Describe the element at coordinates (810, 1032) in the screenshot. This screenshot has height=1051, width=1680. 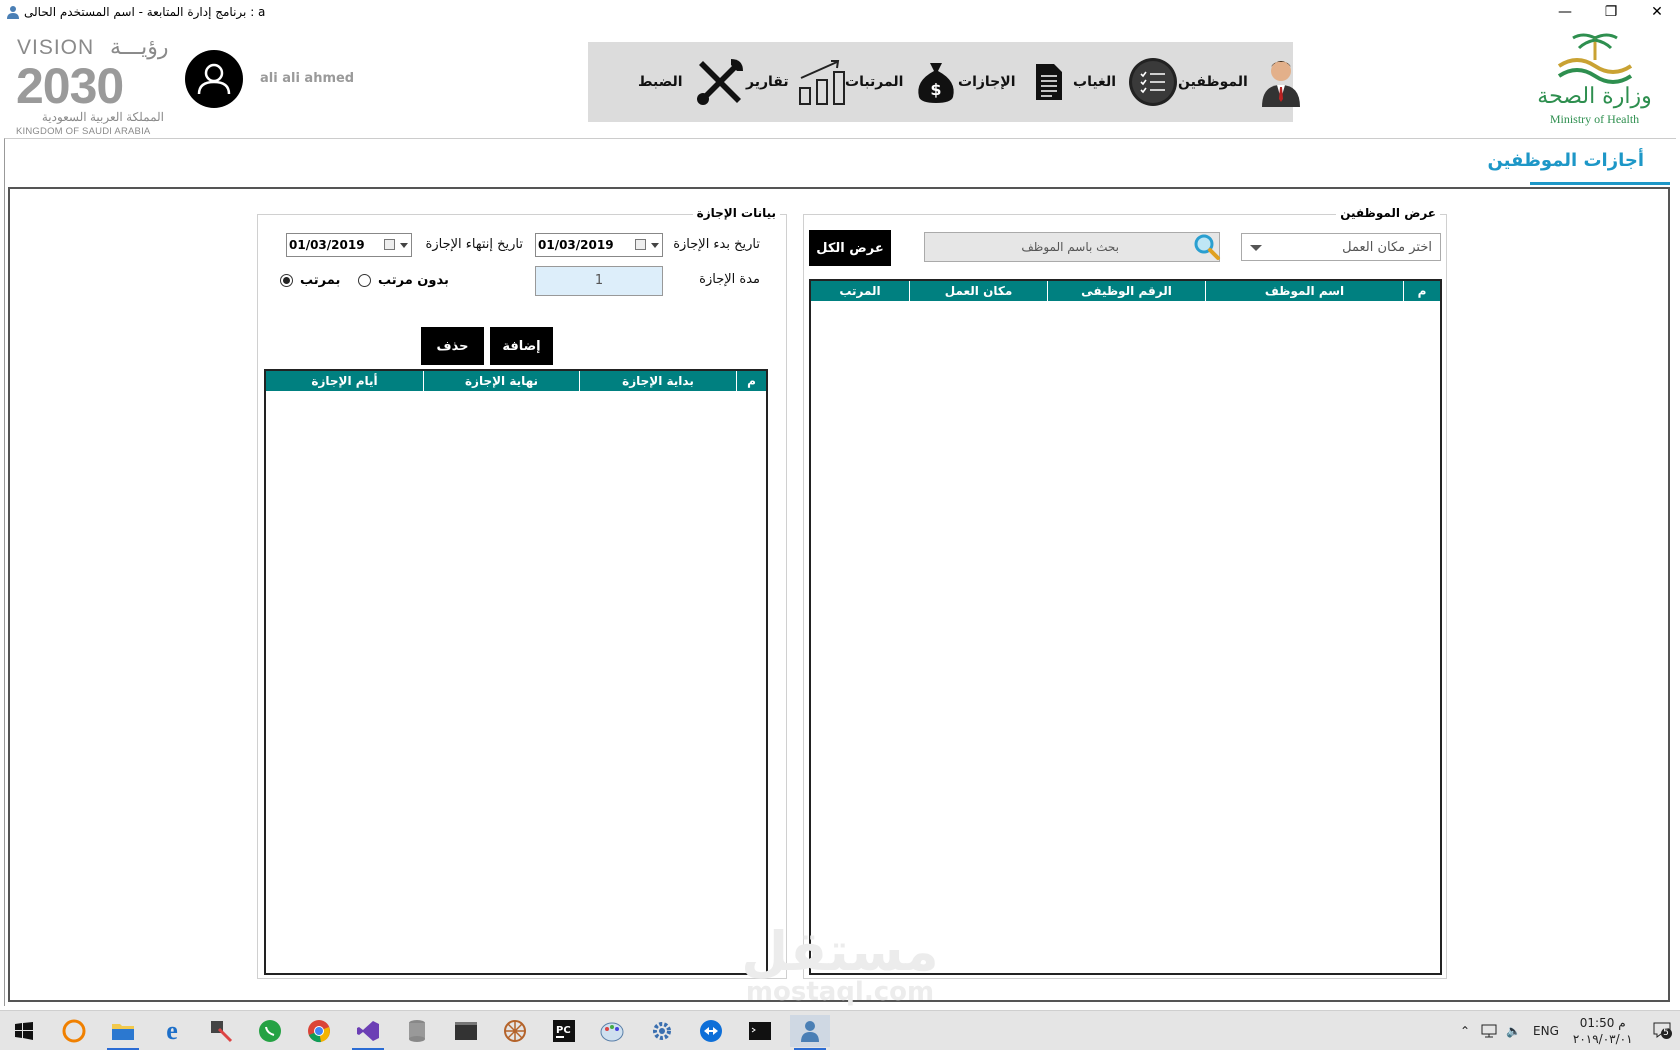
I see `active-app-icon` at that location.